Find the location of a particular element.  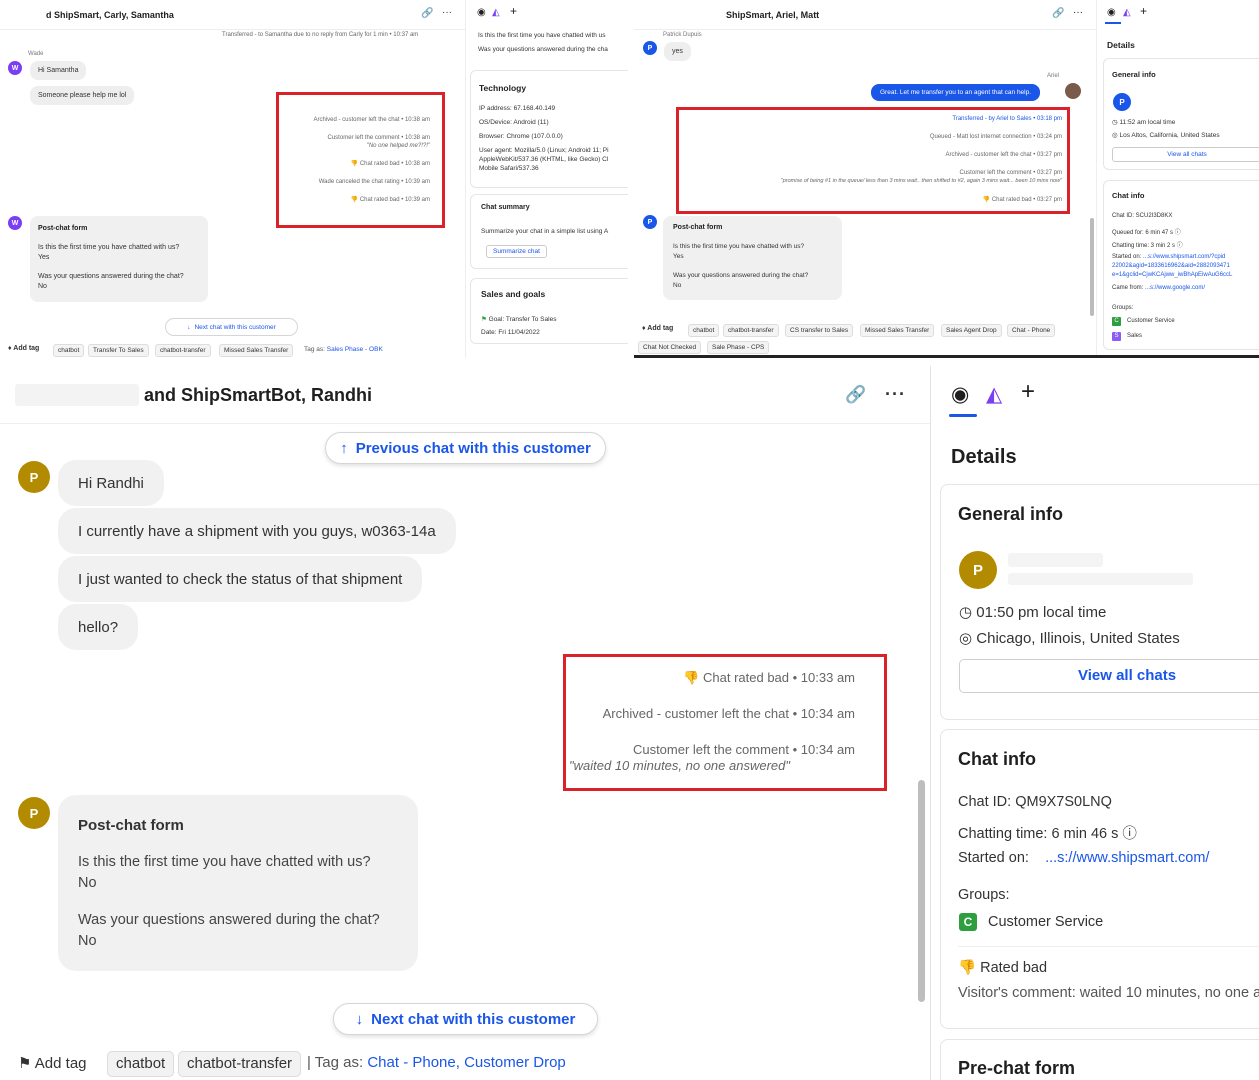

user-agent: Mobile Safari/537.36 is located at coordinates (509, 168).